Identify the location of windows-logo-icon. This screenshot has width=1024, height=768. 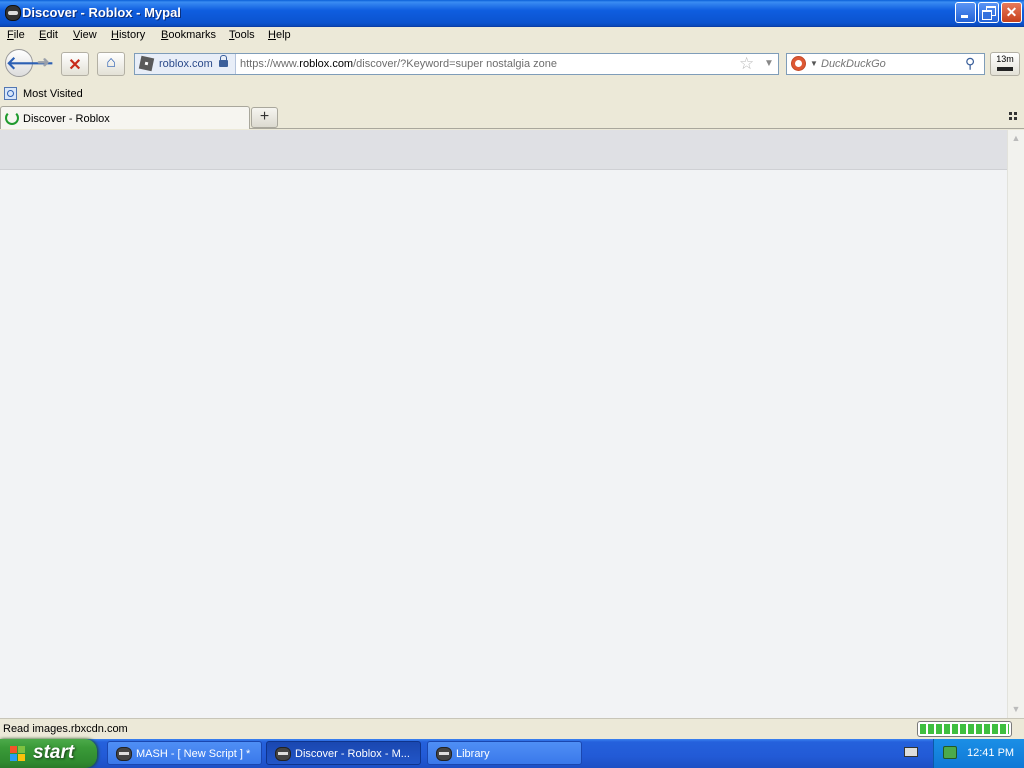
(18, 754).